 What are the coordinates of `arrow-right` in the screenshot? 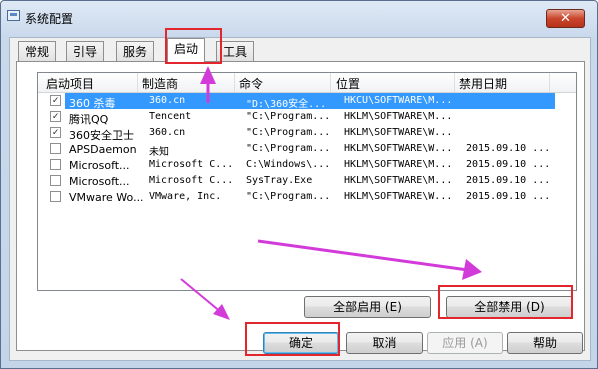 It's located at (363, 255).